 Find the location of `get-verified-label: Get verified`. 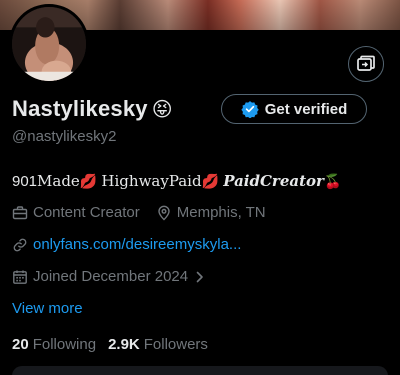

get-verified-label: Get verified is located at coordinates (306, 109).